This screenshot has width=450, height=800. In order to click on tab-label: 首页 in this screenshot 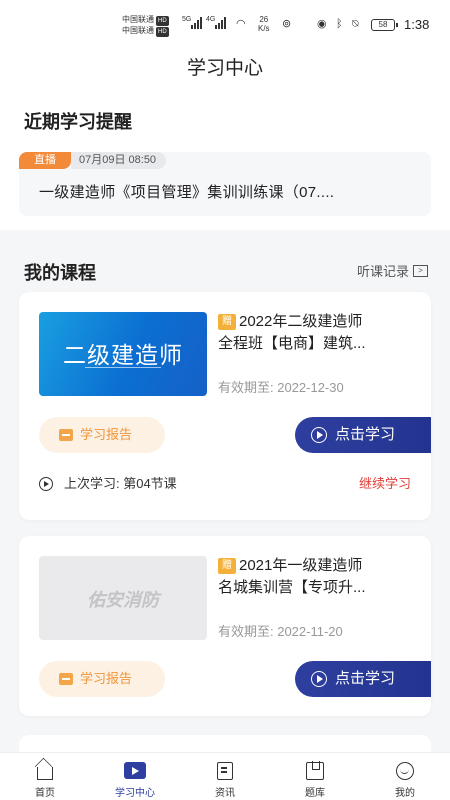, I will do `click(45, 793)`.